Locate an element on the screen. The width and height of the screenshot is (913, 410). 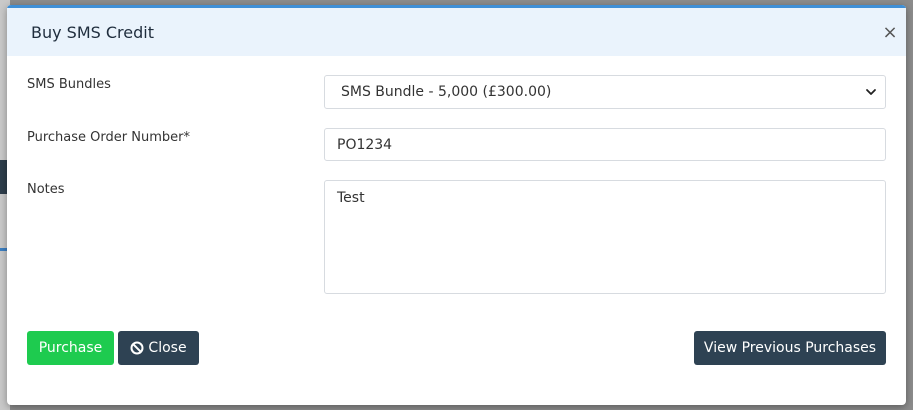
close-button-label: Close is located at coordinates (167, 348).